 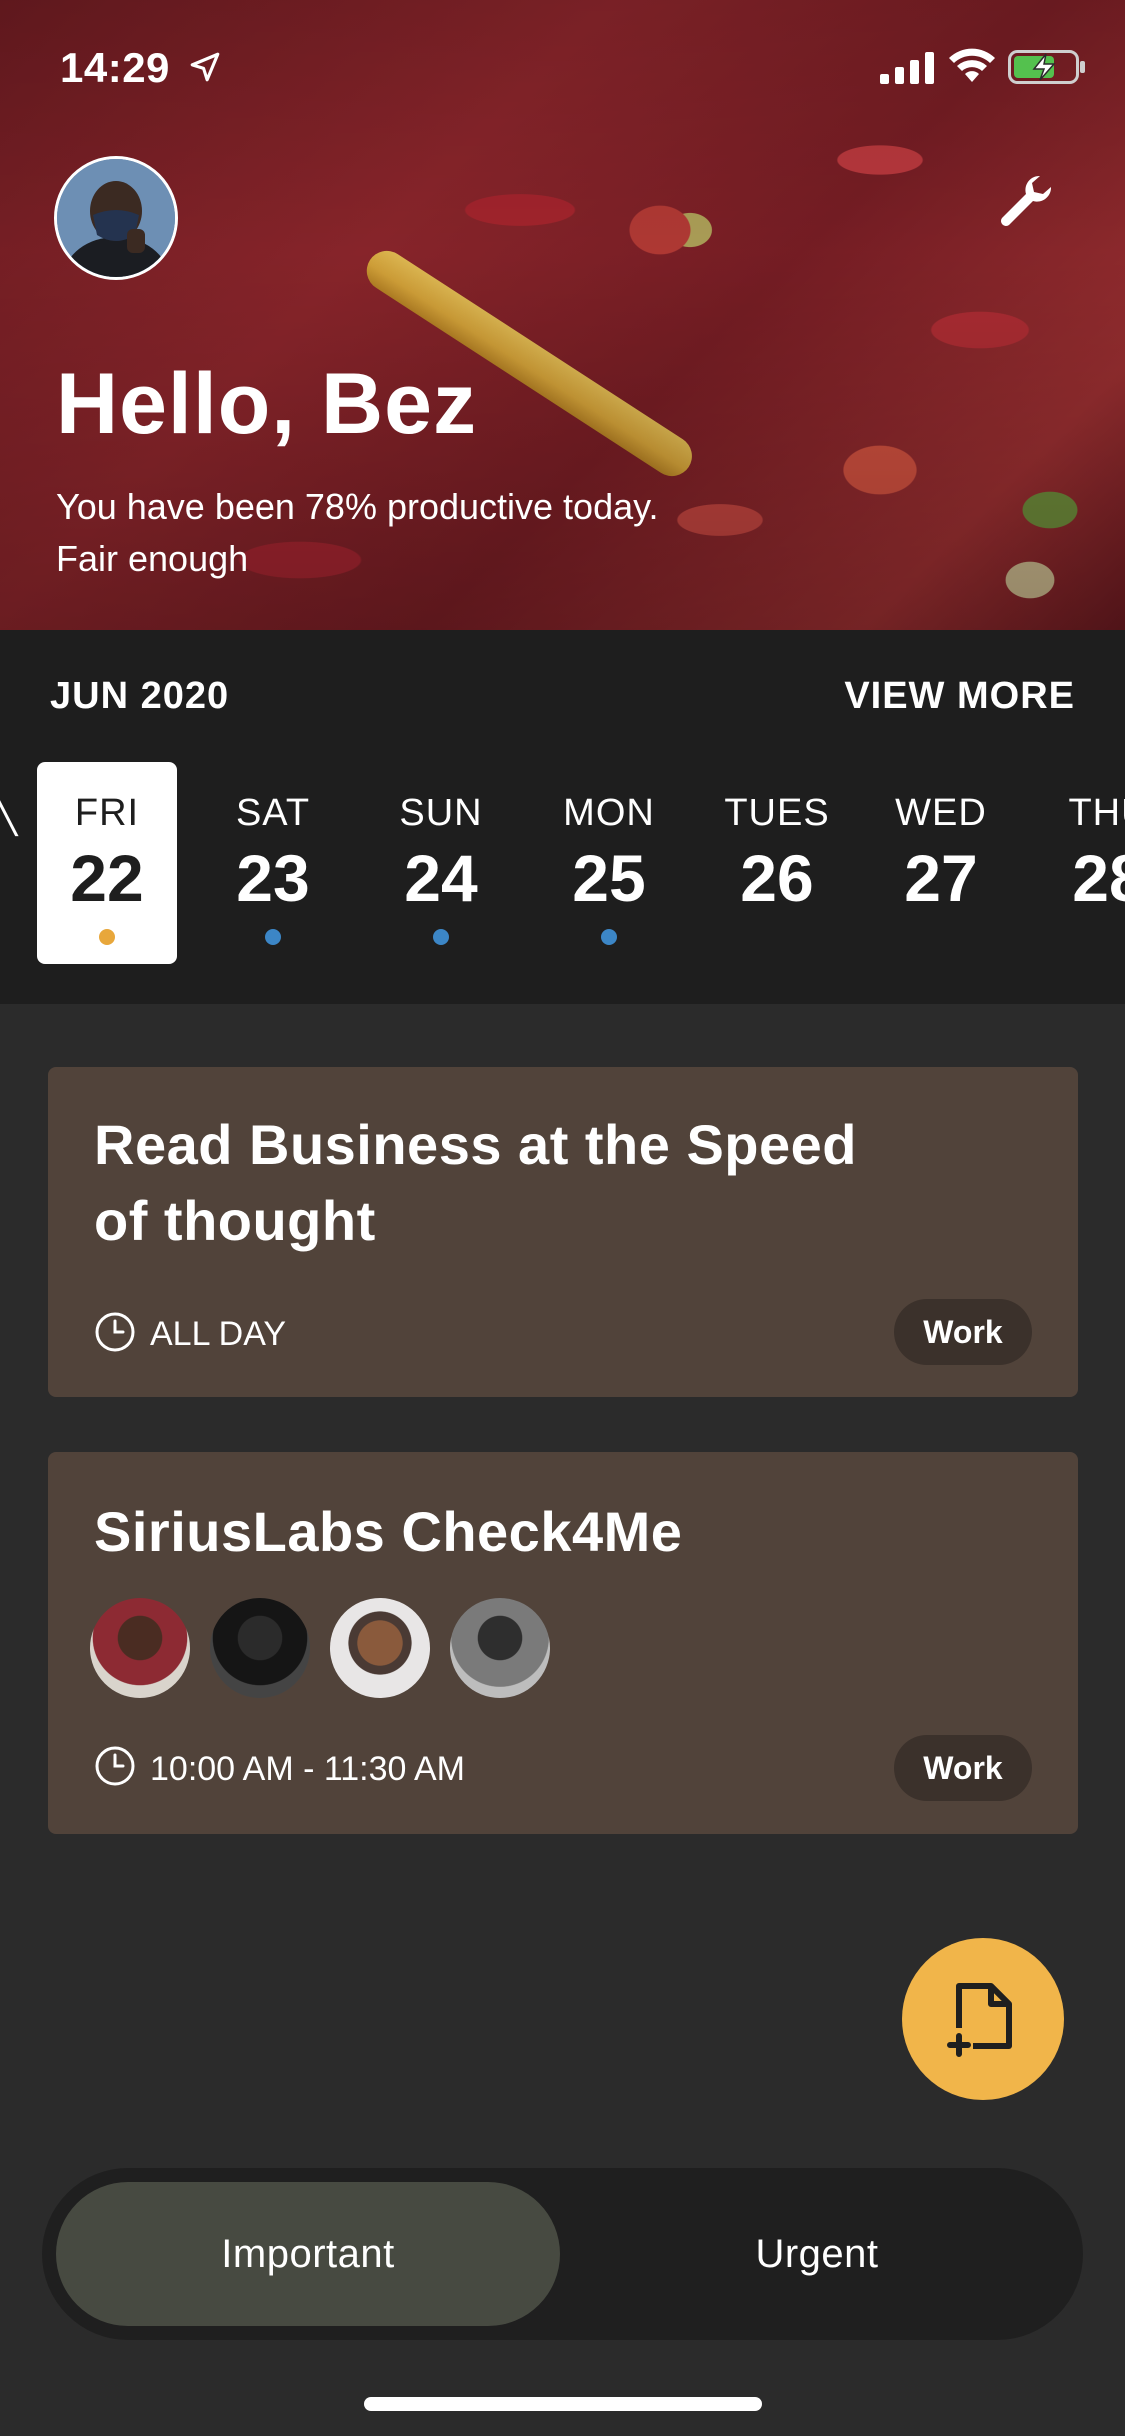 I want to click on battery-charging-icon, so click(x=1046, y=67).